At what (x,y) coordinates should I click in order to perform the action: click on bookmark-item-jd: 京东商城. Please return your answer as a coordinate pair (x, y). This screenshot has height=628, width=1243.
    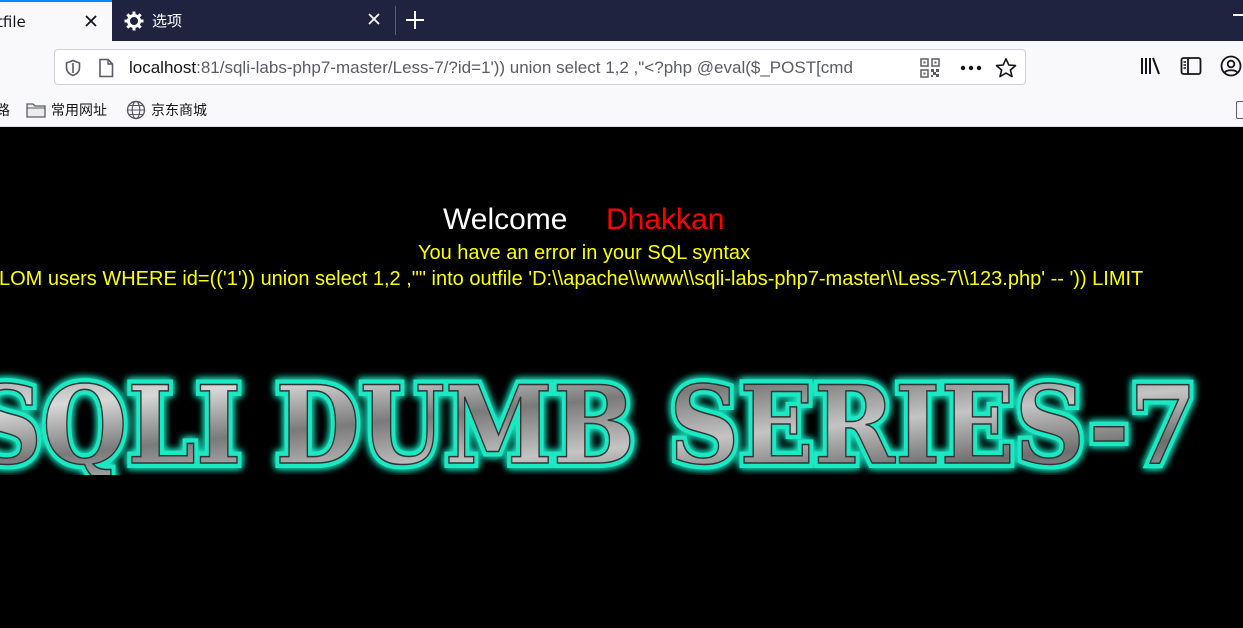
    Looking at the image, I should click on (166, 110).